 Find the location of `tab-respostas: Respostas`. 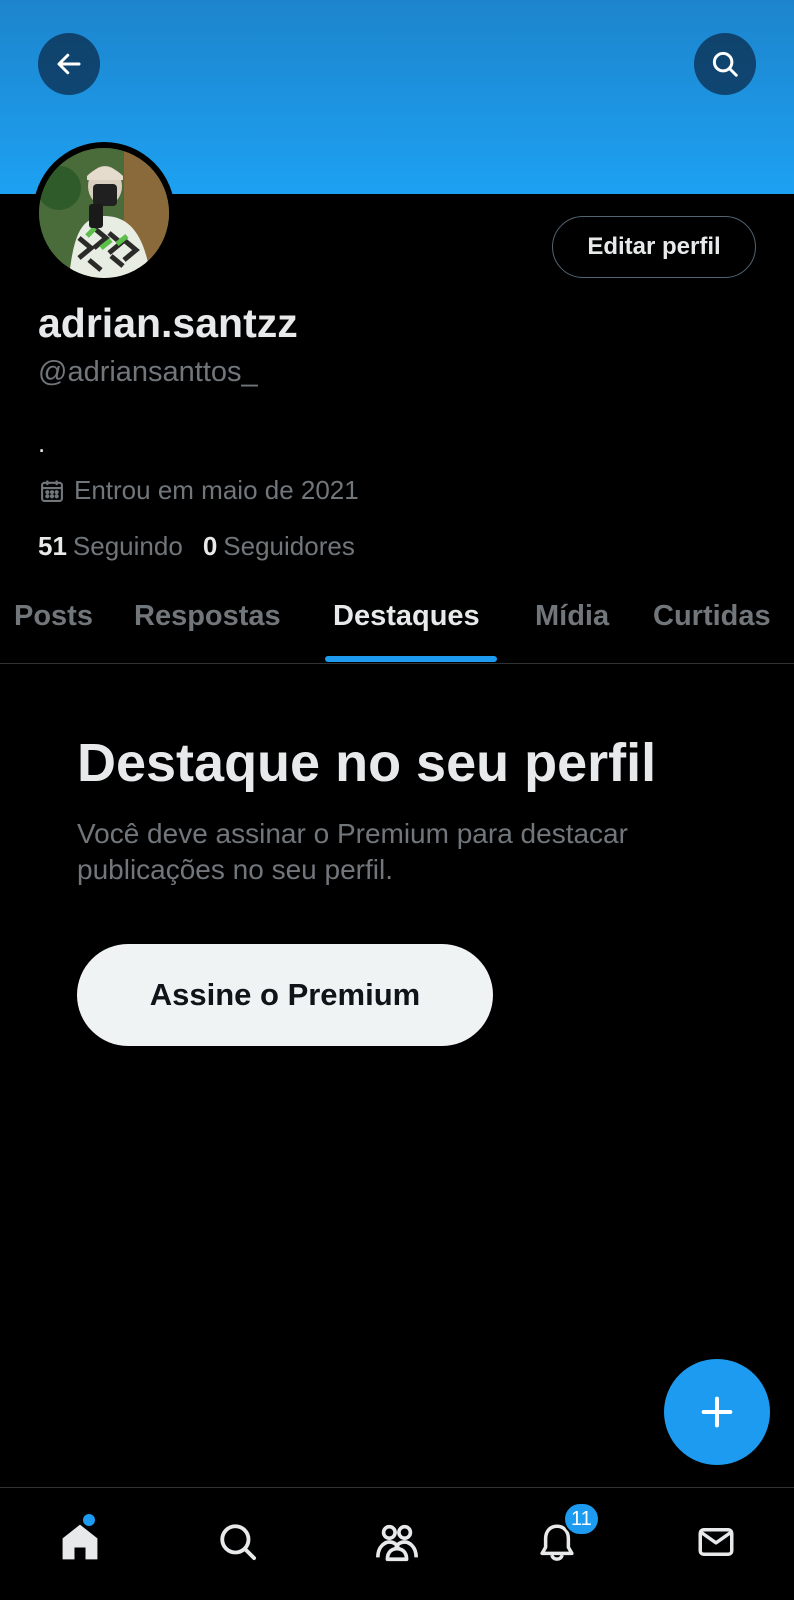

tab-respostas: Respostas is located at coordinates (207, 616).